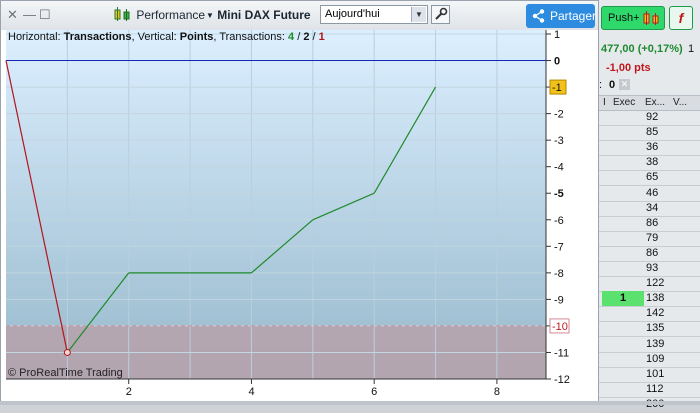 The height and width of the screenshot is (413, 700). Describe the element at coordinates (612, 85) in the screenshot. I see `position-value: 0` at that location.